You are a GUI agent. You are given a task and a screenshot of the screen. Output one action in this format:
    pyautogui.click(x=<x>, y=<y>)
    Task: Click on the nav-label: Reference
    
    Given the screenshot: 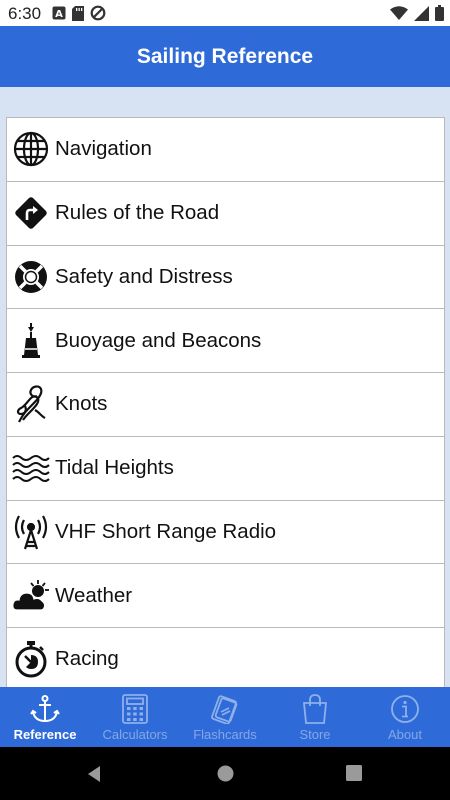 What is the action you would take?
    pyautogui.click(x=45, y=734)
    